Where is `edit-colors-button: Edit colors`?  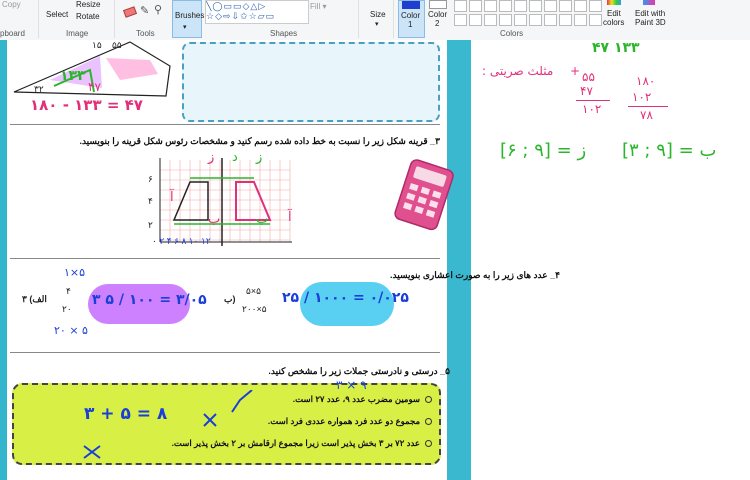 edit-colors-button: Edit colors is located at coordinates (614, 18).